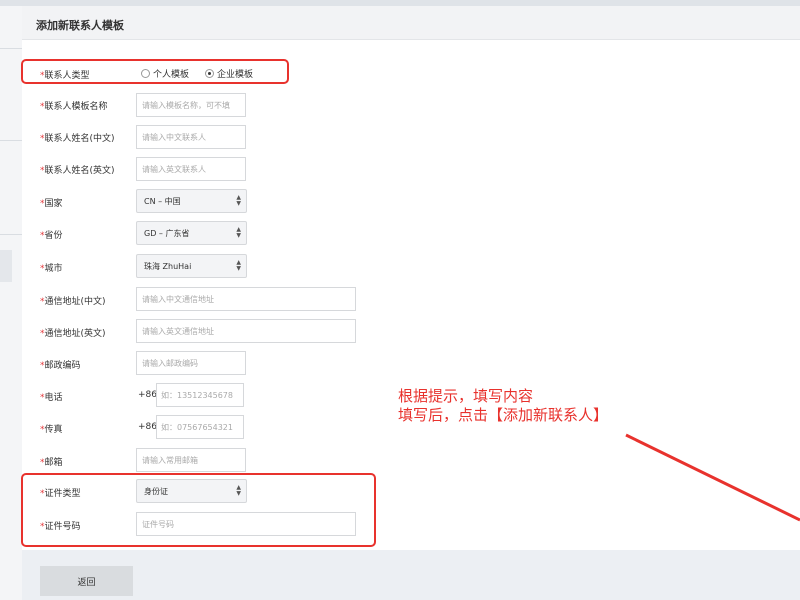 The image size is (800, 600). Describe the element at coordinates (11, 303) in the screenshot. I see `left-sidebar-strip` at that location.